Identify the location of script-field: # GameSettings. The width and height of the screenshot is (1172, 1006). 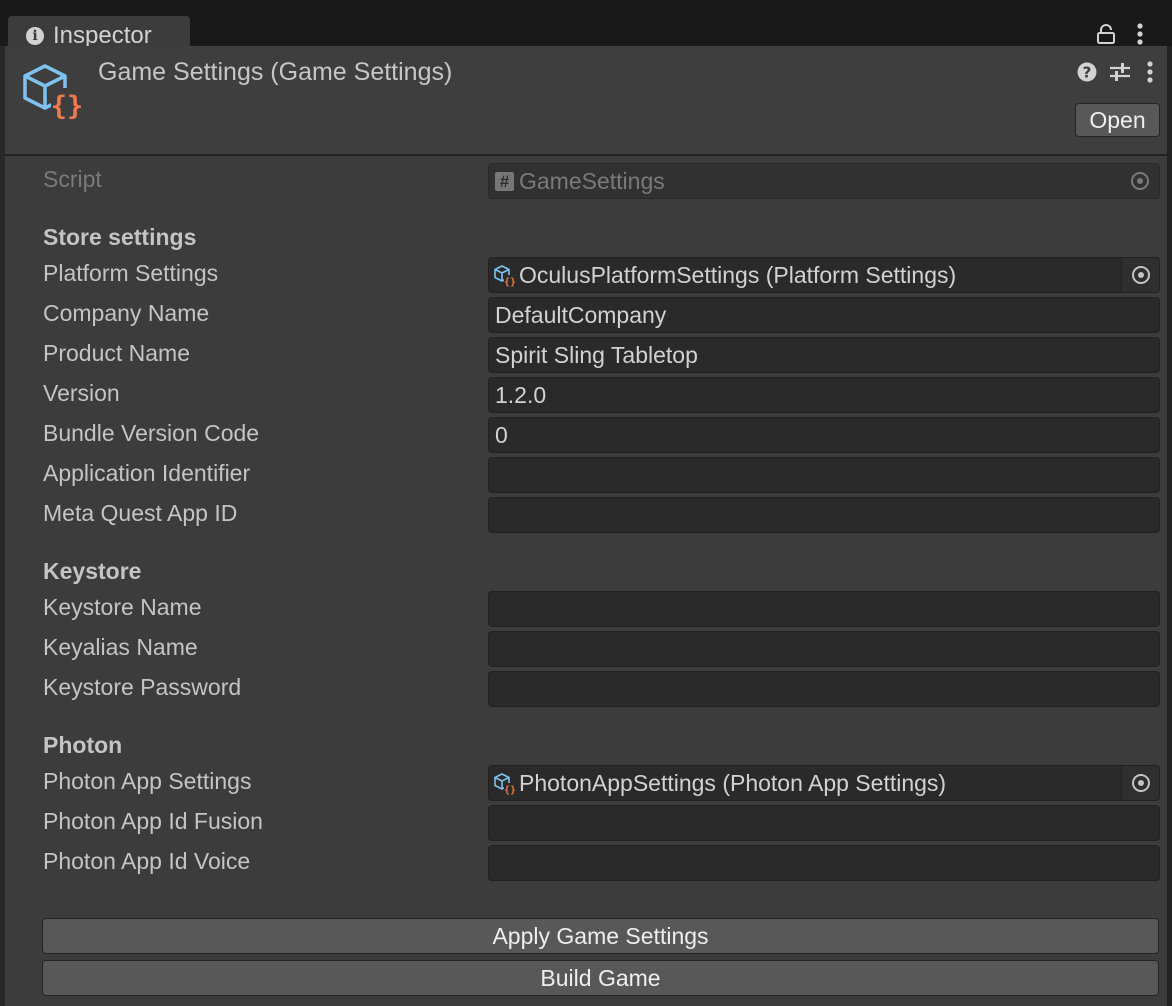
(824, 181).